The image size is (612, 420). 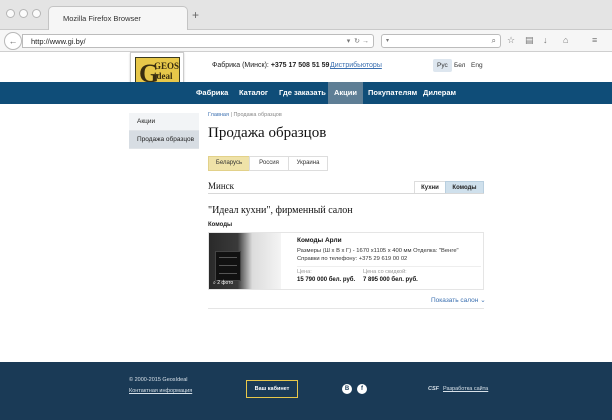 I want to click on back-button: ←, so click(x=13, y=41).